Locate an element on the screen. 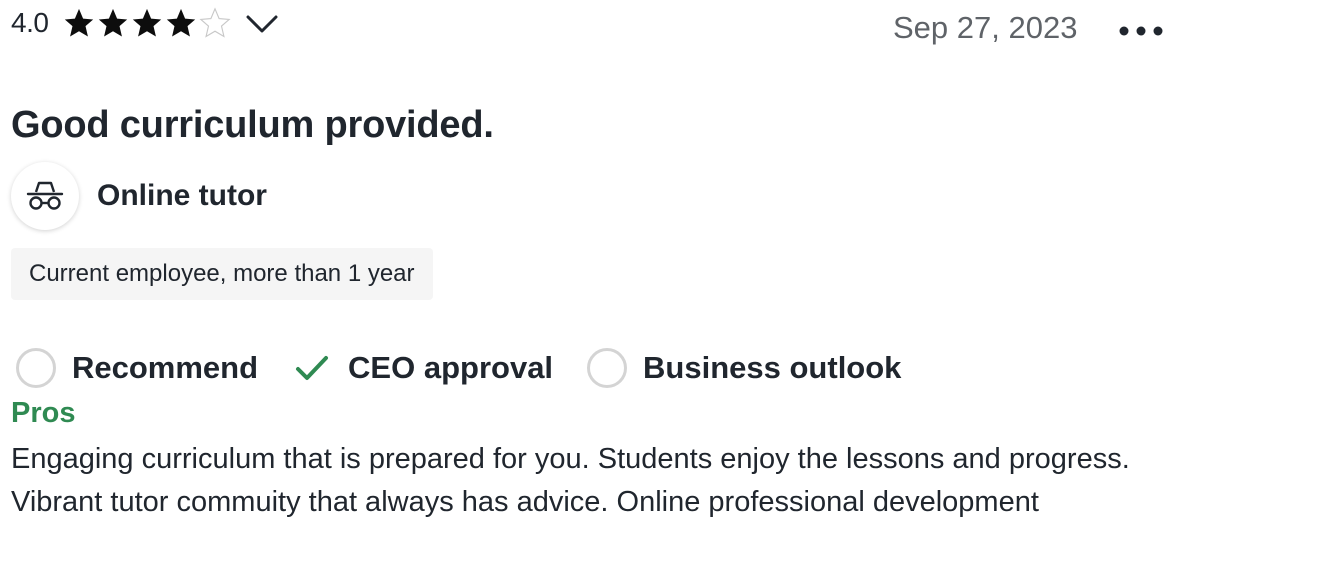 The width and height of the screenshot is (1320, 574). star-empty-icon is located at coordinates (215, 22).